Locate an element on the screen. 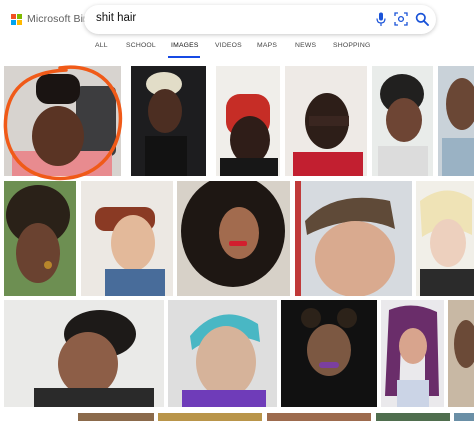 The width and height of the screenshot is (474, 421). tab-maps: MAPS is located at coordinates (267, 45).